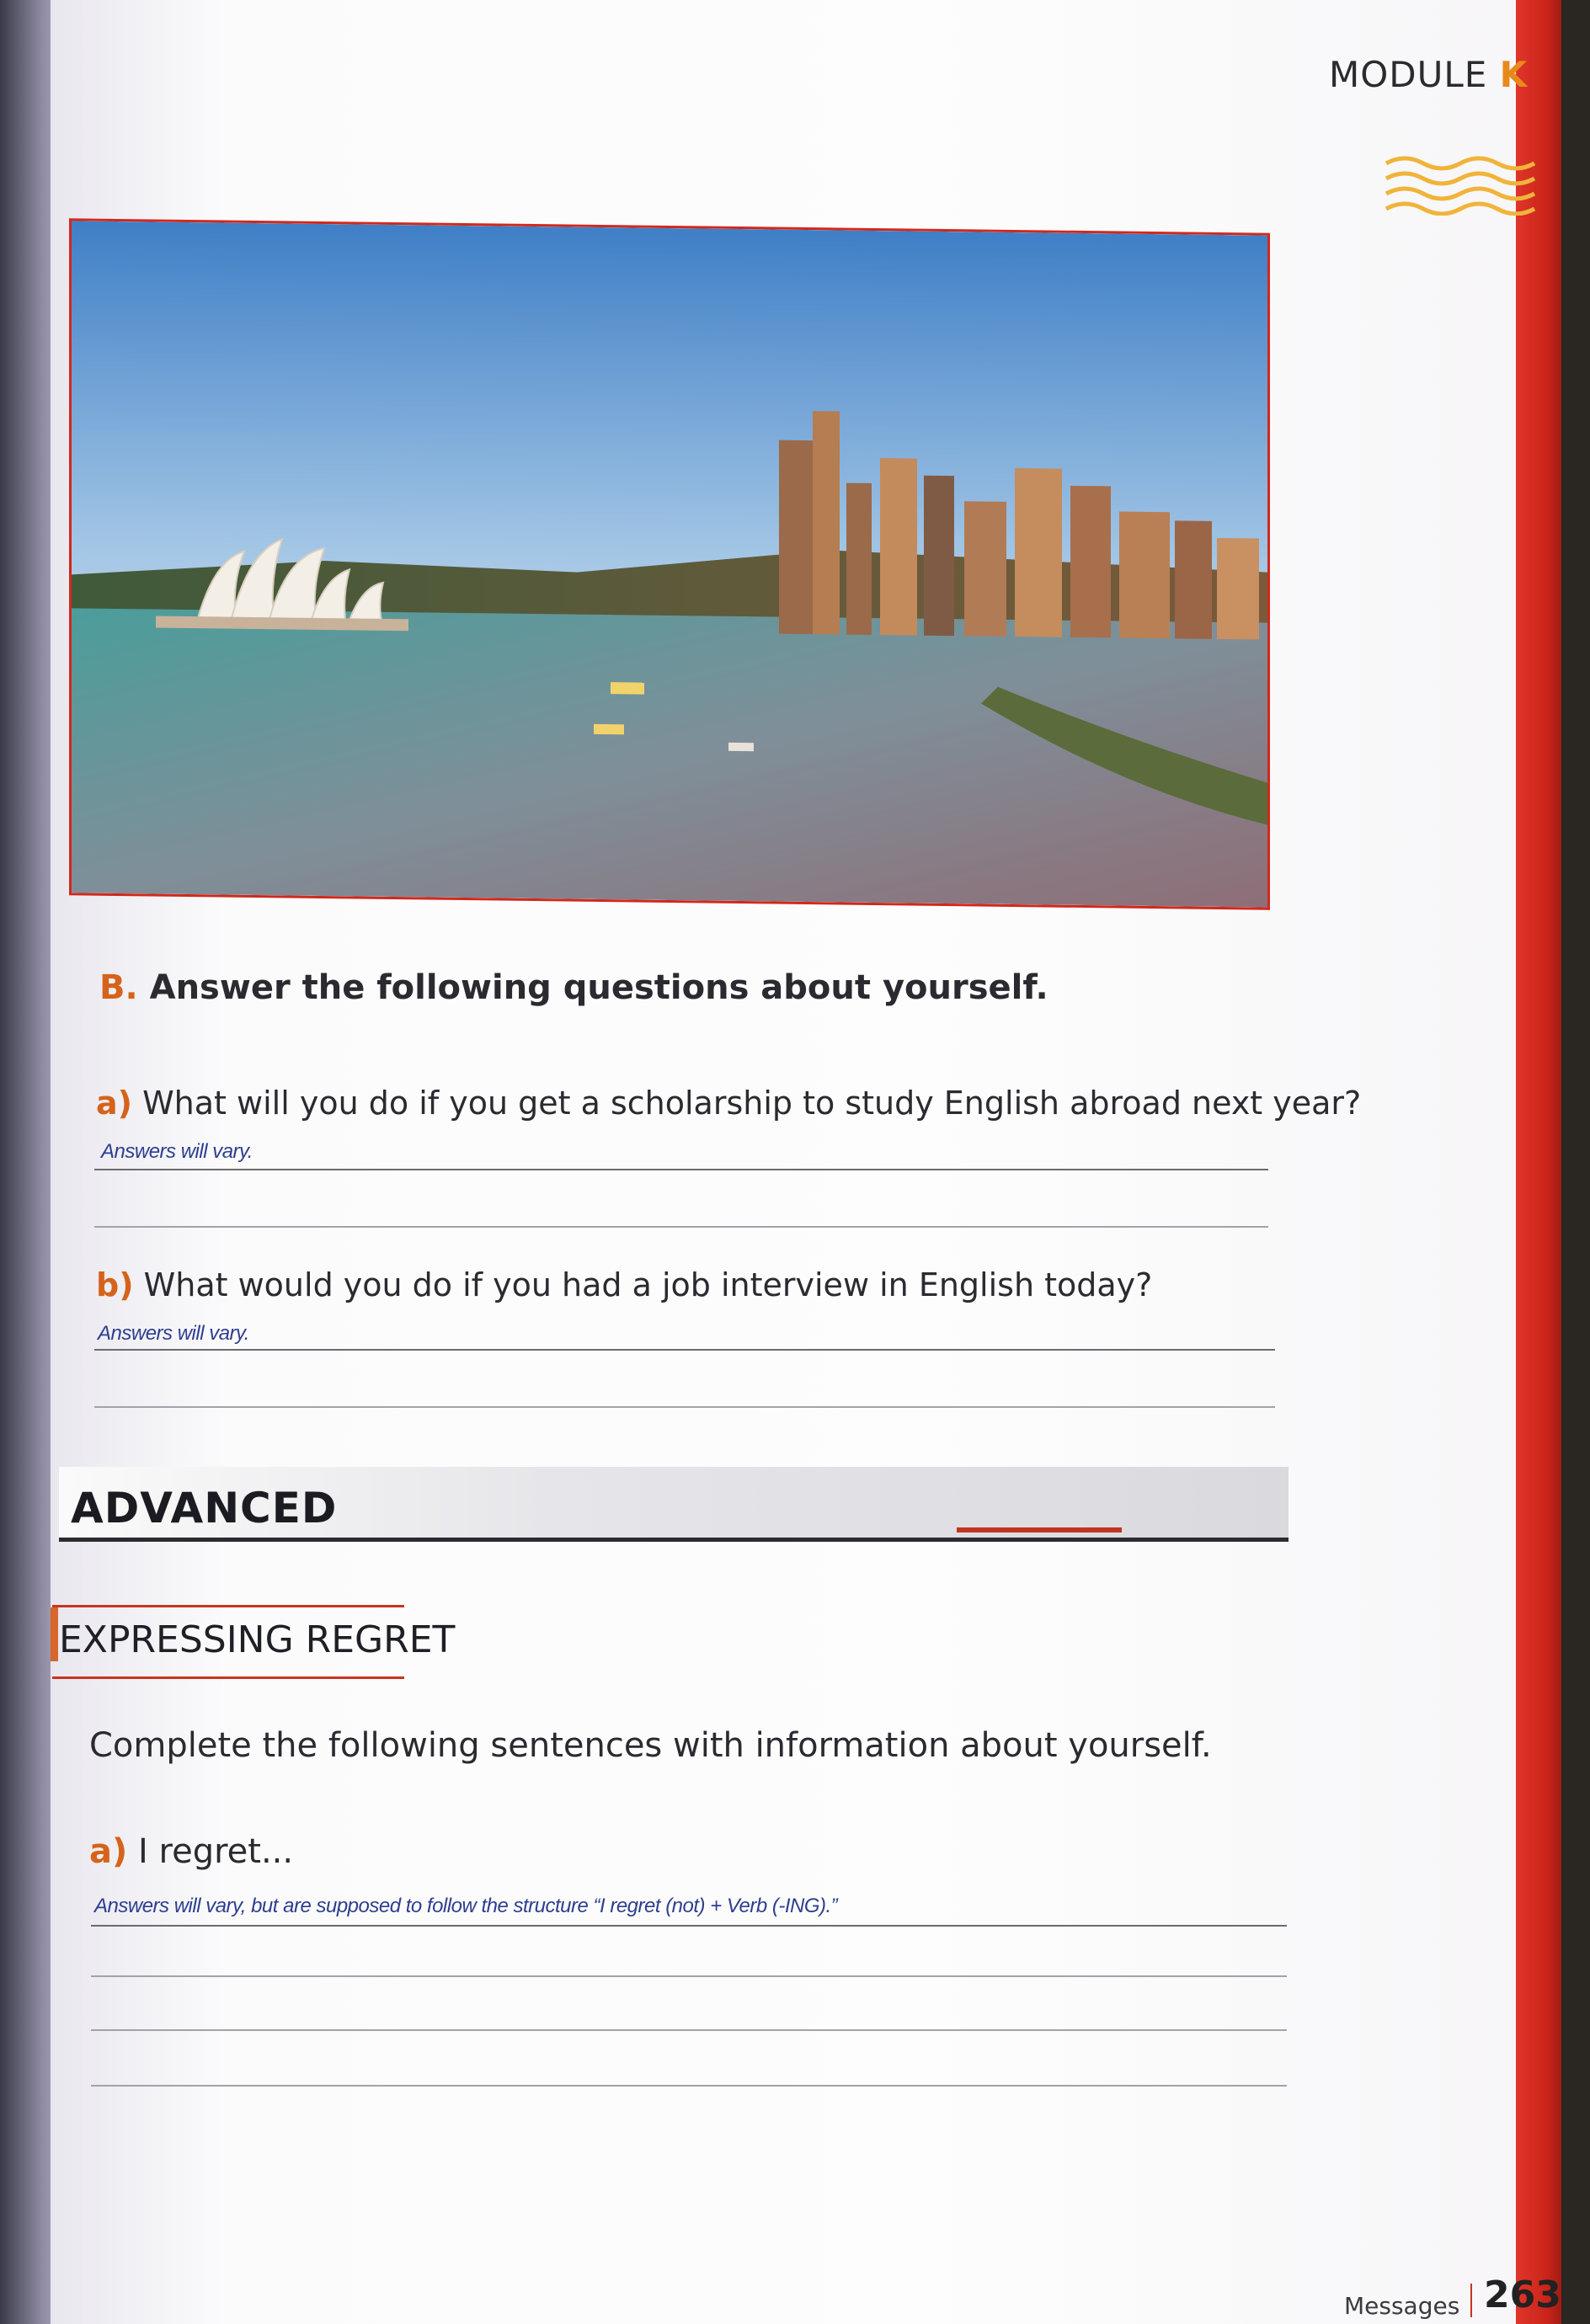 The width and height of the screenshot is (1590, 2324). What do you see at coordinates (118, 987) in the screenshot?
I see `exercise-b-letter: B.` at bounding box center [118, 987].